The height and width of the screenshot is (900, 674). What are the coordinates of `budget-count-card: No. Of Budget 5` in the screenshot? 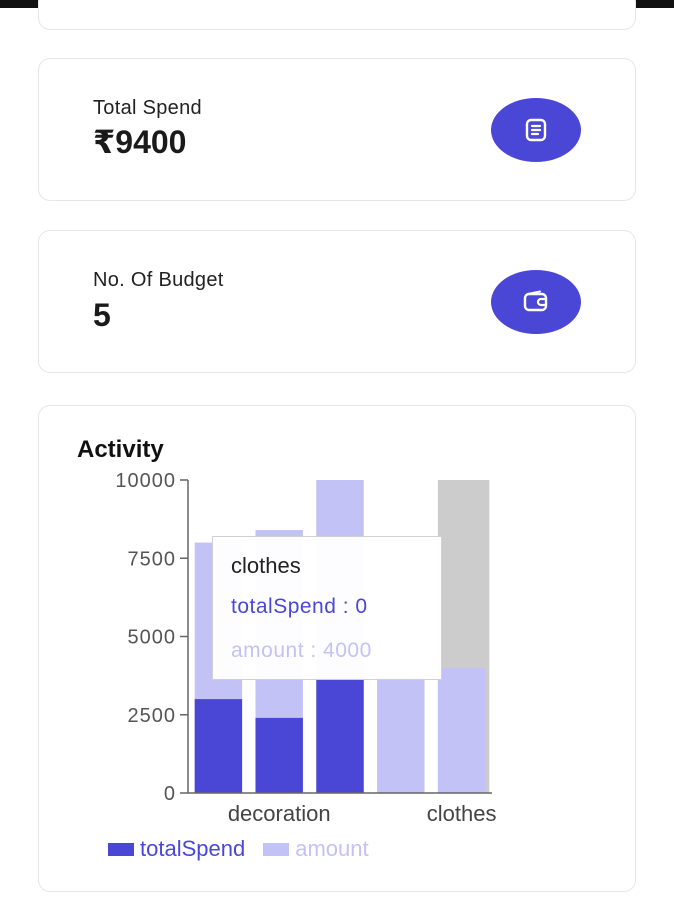 It's located at (337, 301).